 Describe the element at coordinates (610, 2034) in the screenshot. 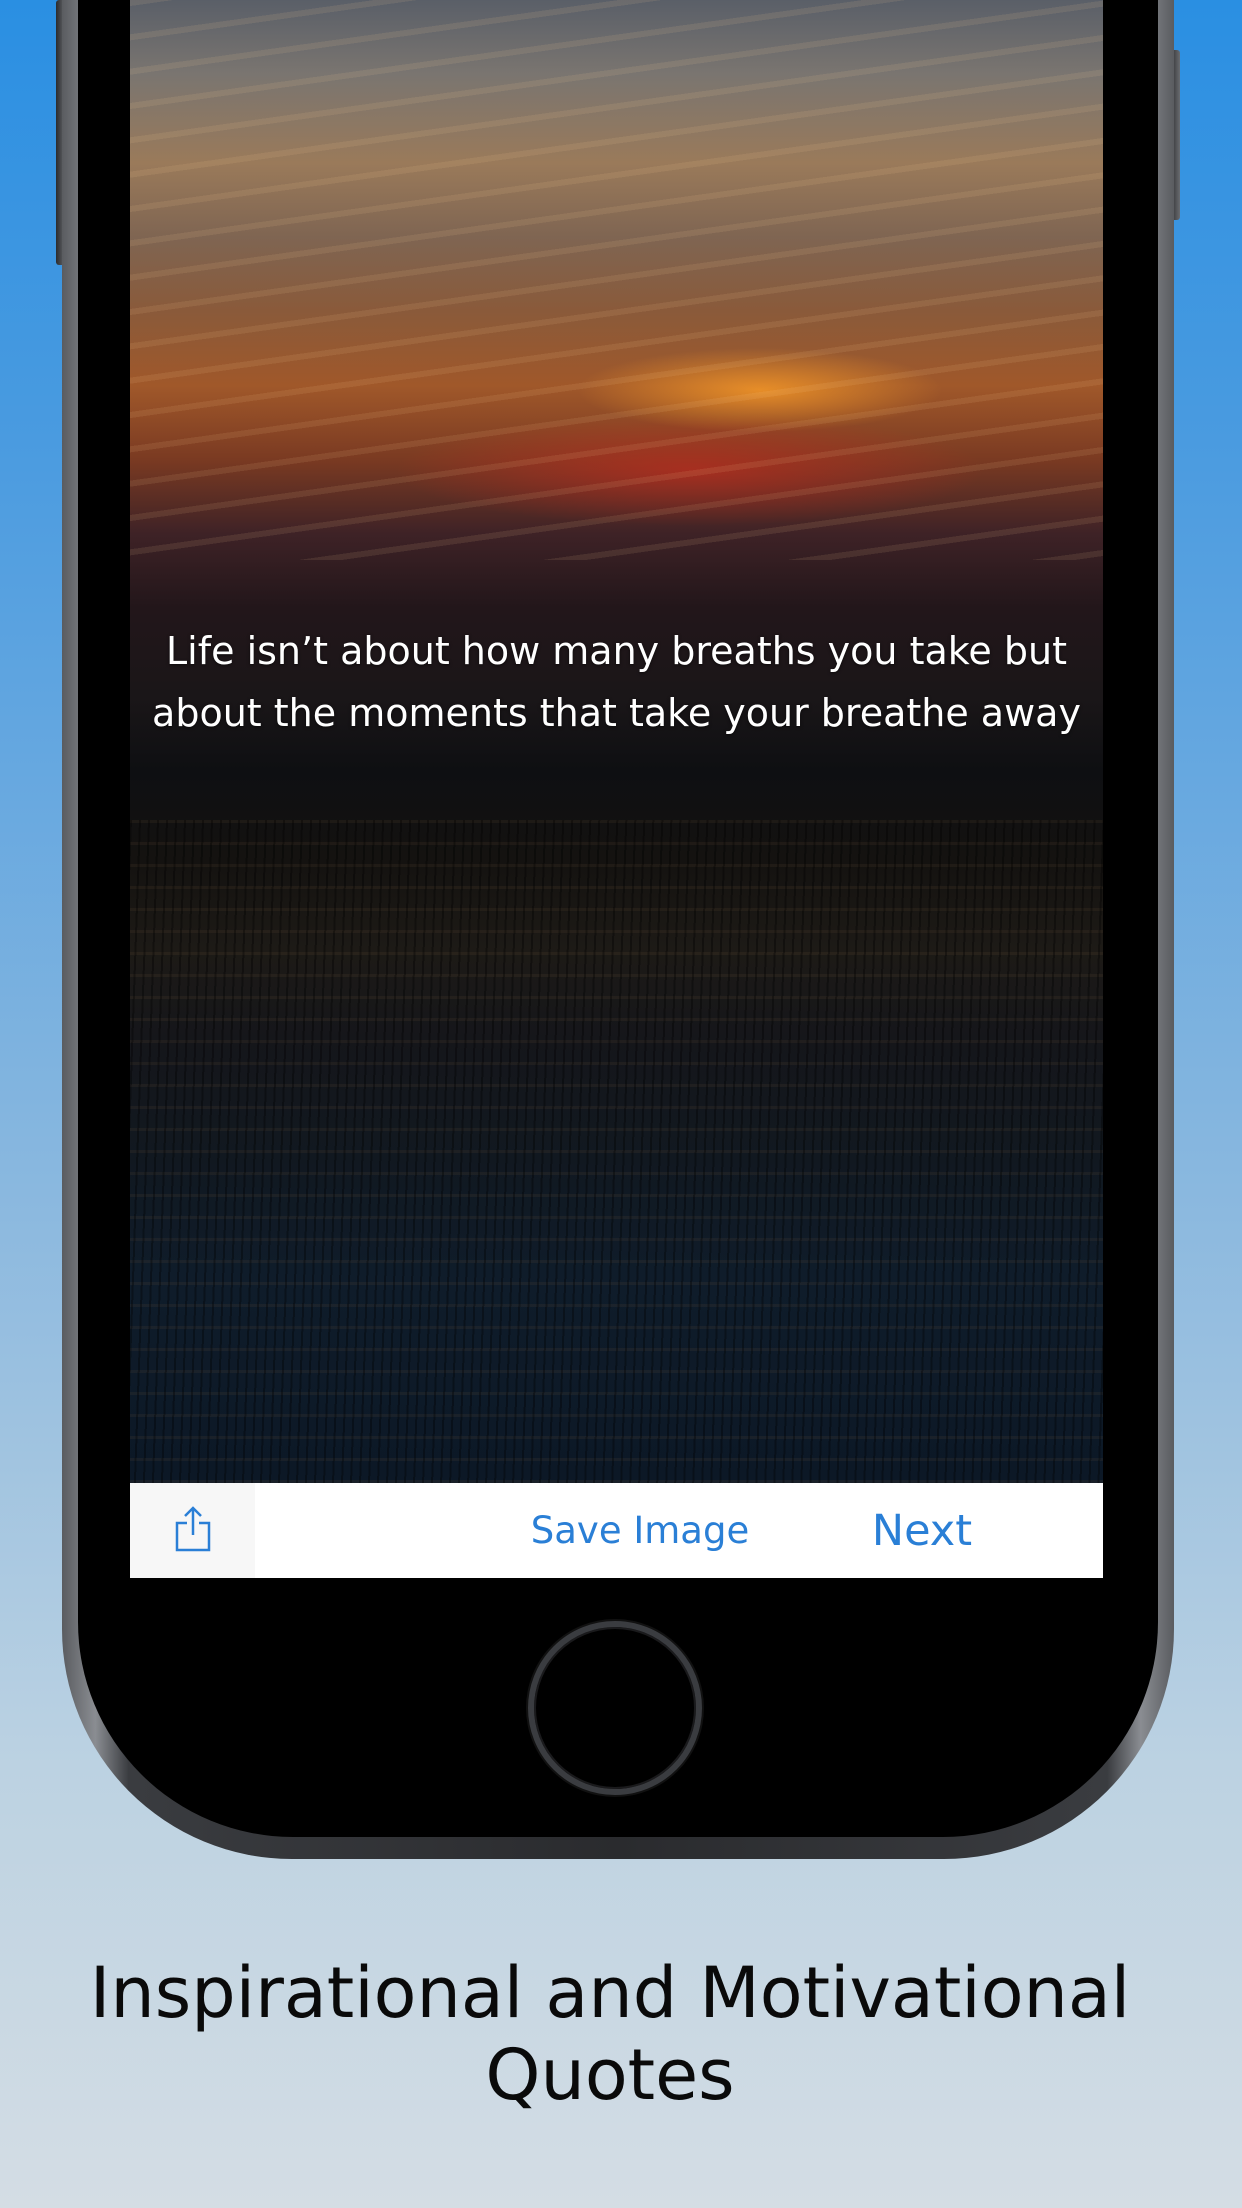

I see `promo-caption: Inspirational and Motivational Quotes` at that location.